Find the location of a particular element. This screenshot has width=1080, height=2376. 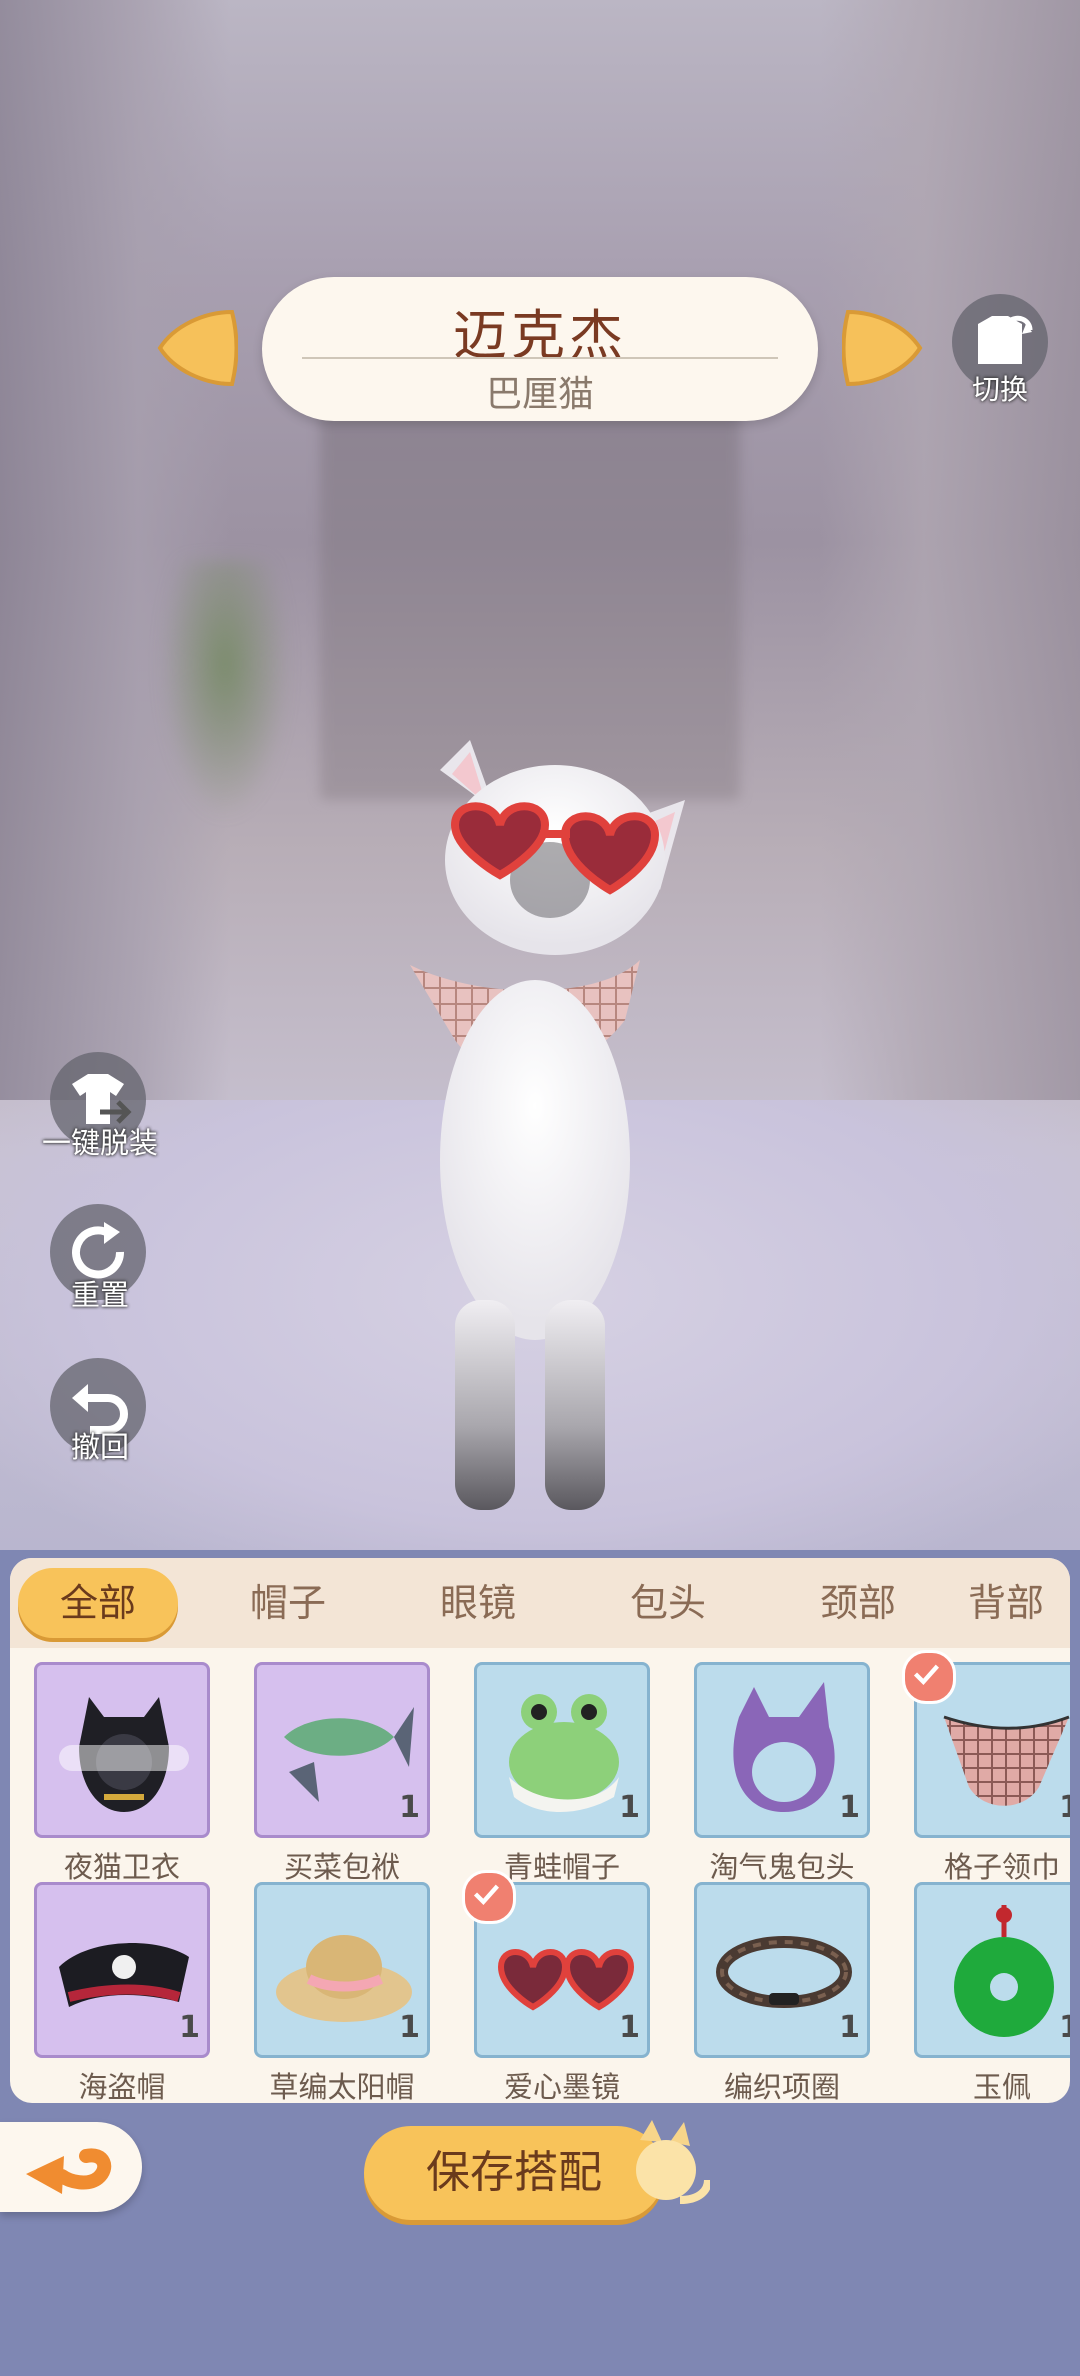

hoodie-icon is located at coordinates (124, 1754).